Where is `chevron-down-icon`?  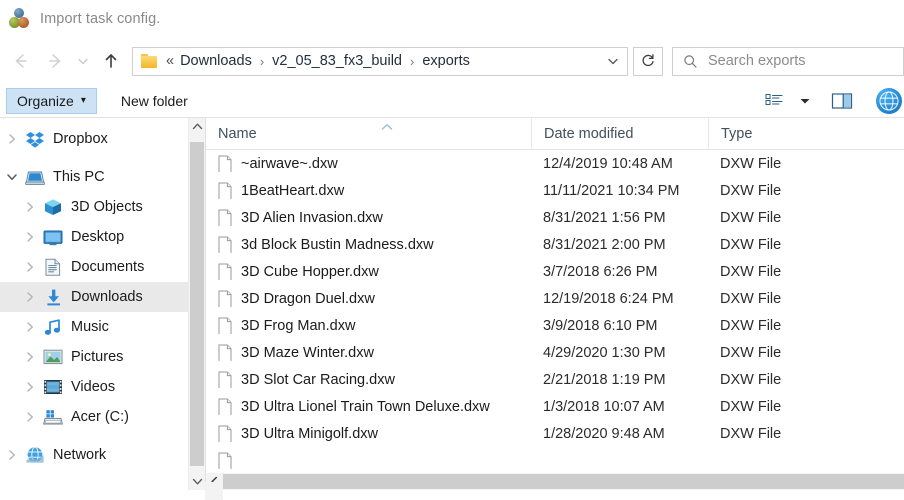
chevron-down-icon is located at coordinates (12, 177).